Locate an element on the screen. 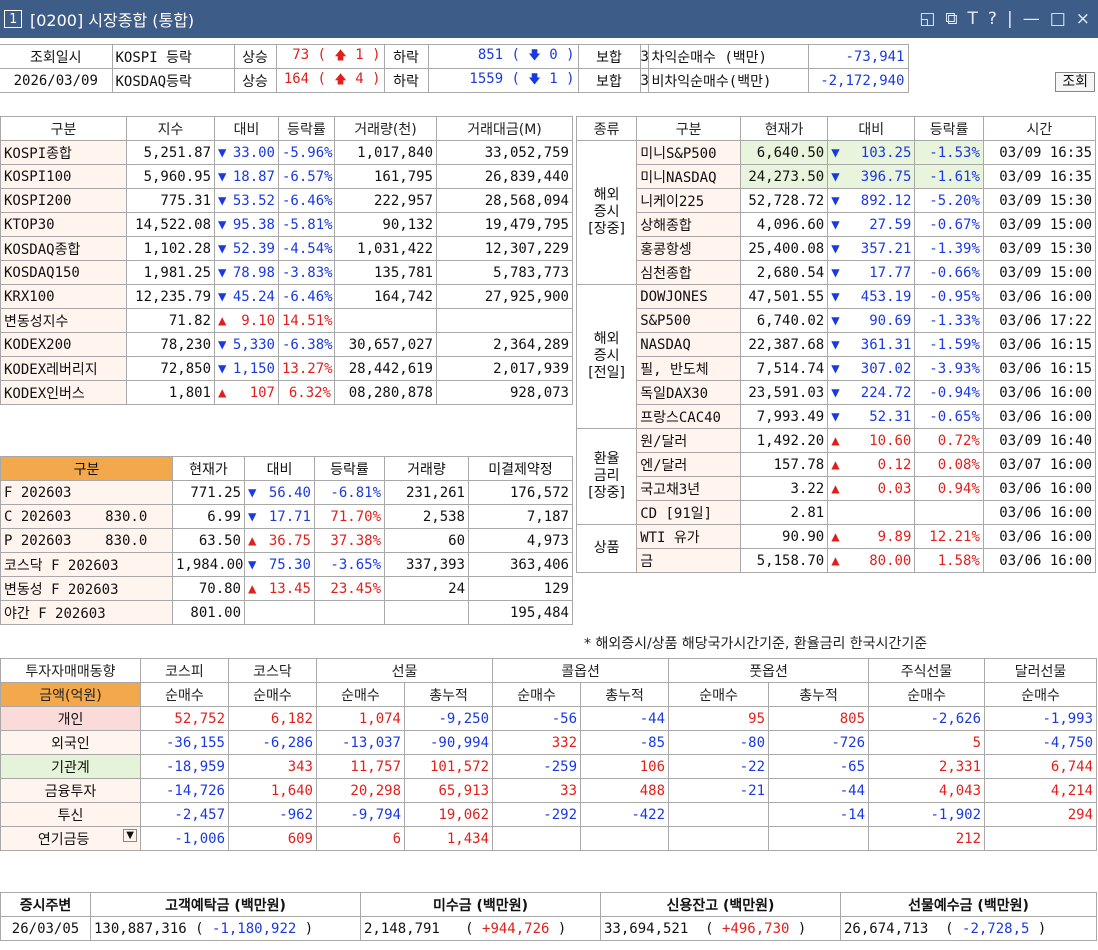 This screenshot has width=1098, height=950. investor-value: -422 is located at coordinates (625, 814).